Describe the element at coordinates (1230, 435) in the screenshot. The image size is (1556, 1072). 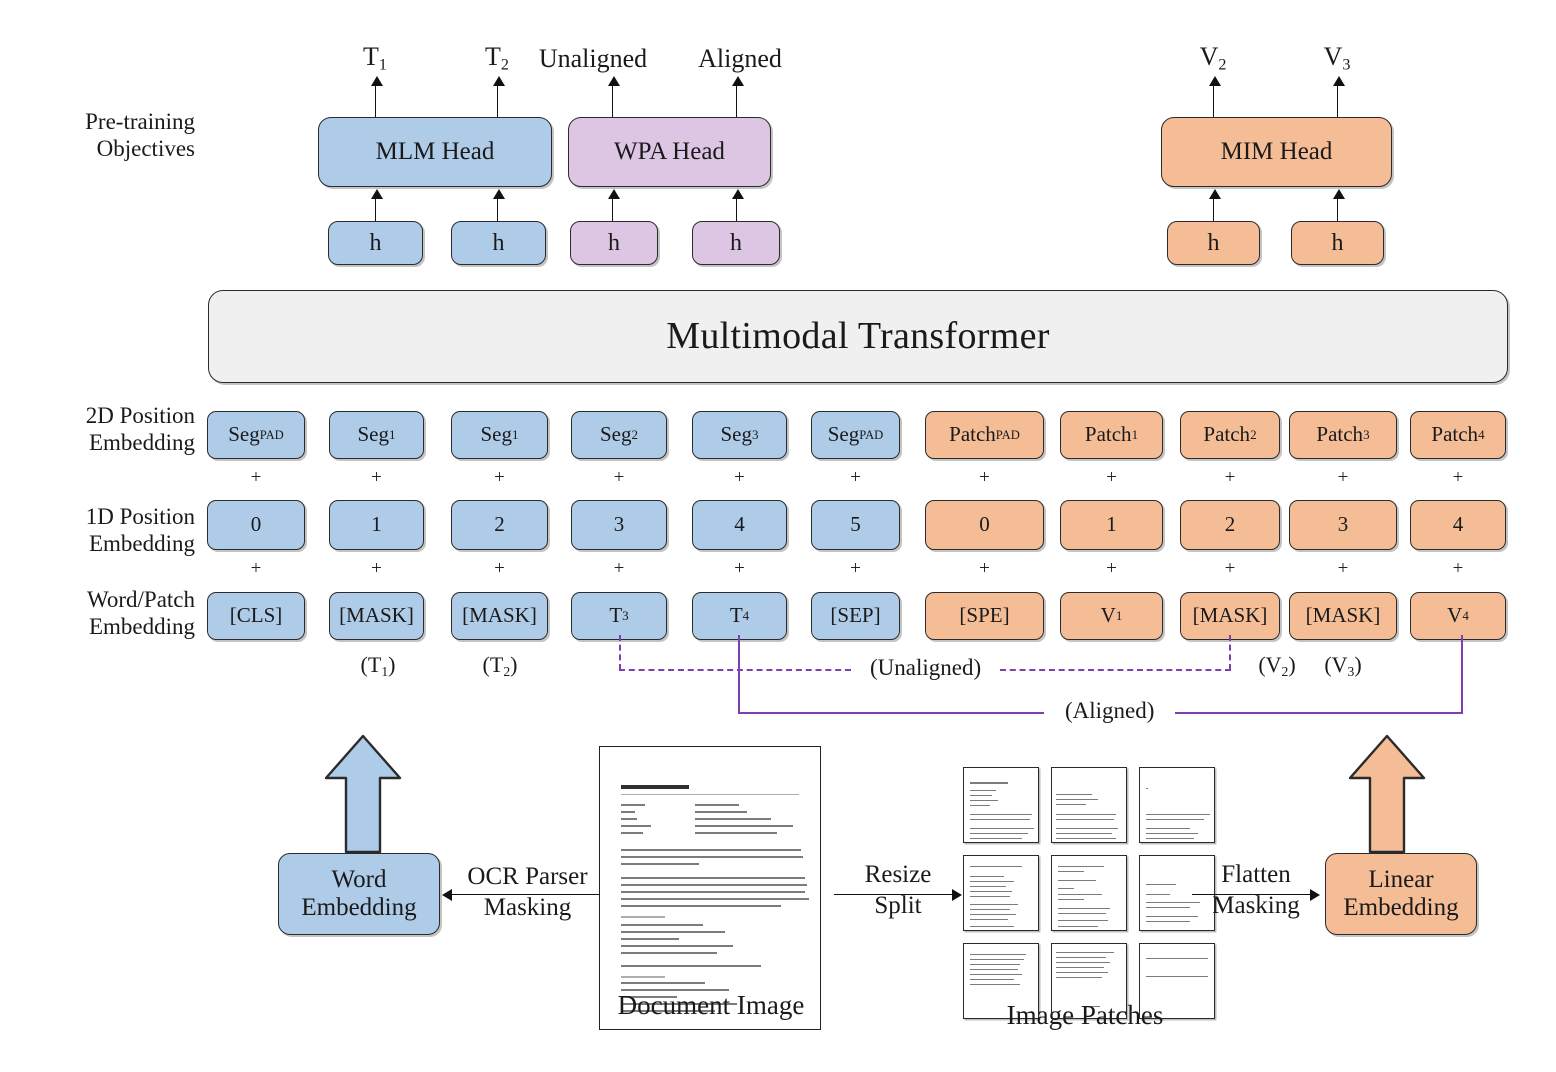
I see `token-pos2d-col8: Patch 2` at that location.